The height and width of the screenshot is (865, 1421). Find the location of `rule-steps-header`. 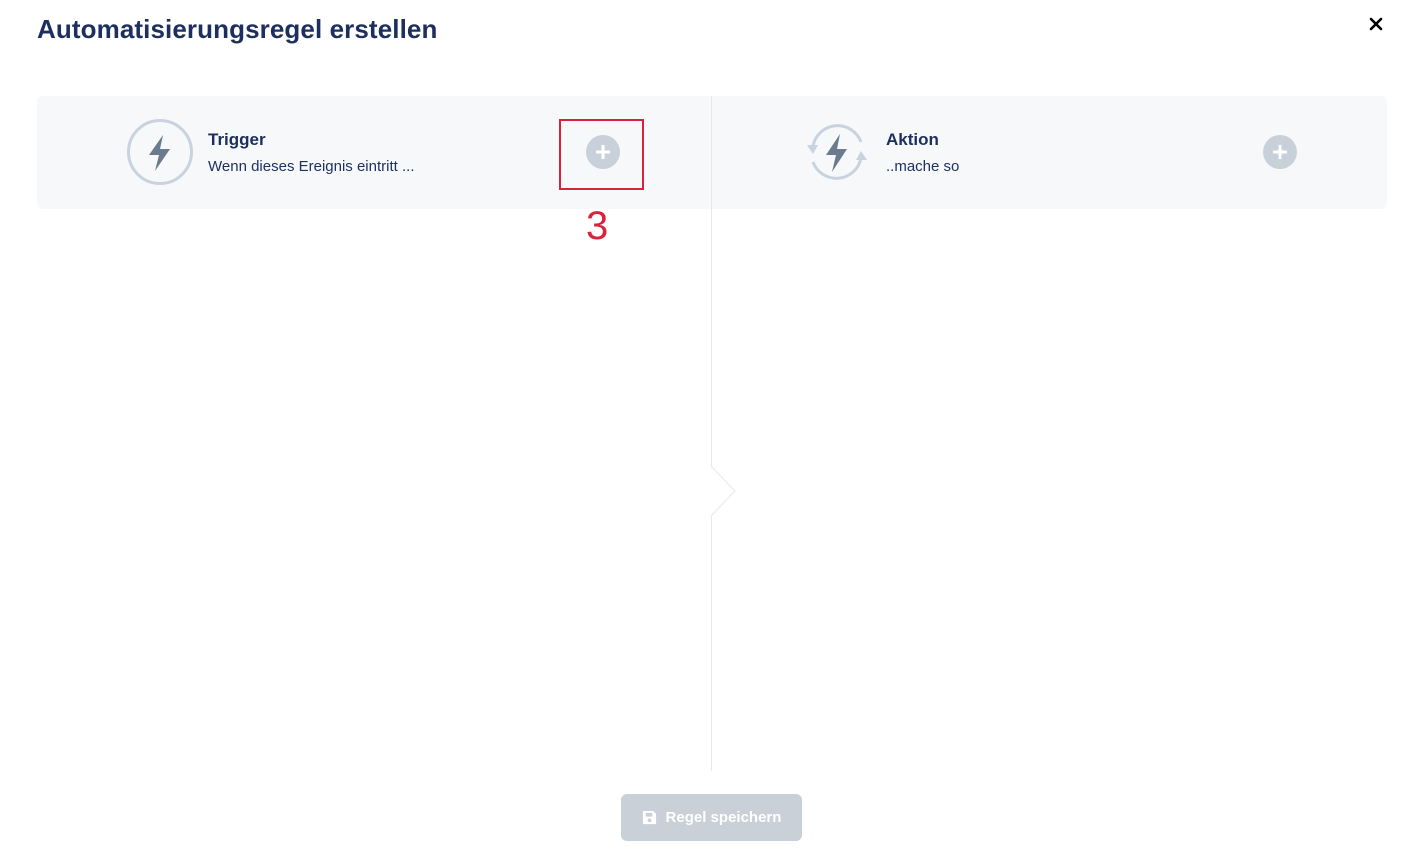

rule-steps-header is located at coordinates (712, 152).